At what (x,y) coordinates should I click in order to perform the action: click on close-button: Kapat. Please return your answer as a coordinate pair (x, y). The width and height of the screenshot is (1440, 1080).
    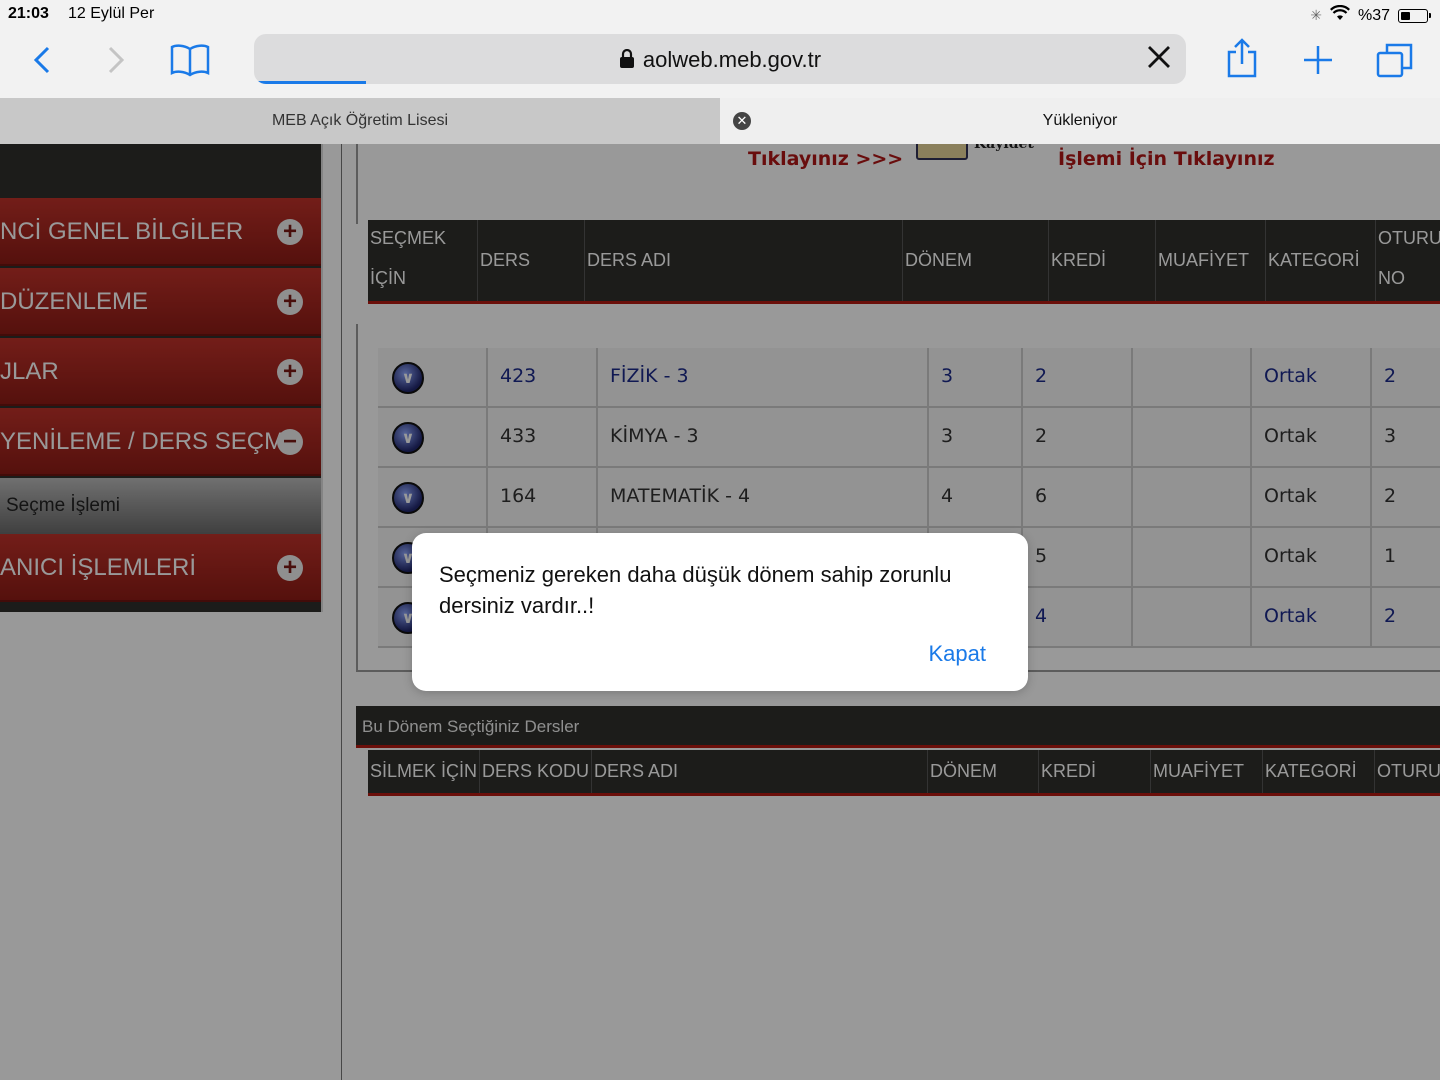
    Looking at the image, I should click on (958, 654).